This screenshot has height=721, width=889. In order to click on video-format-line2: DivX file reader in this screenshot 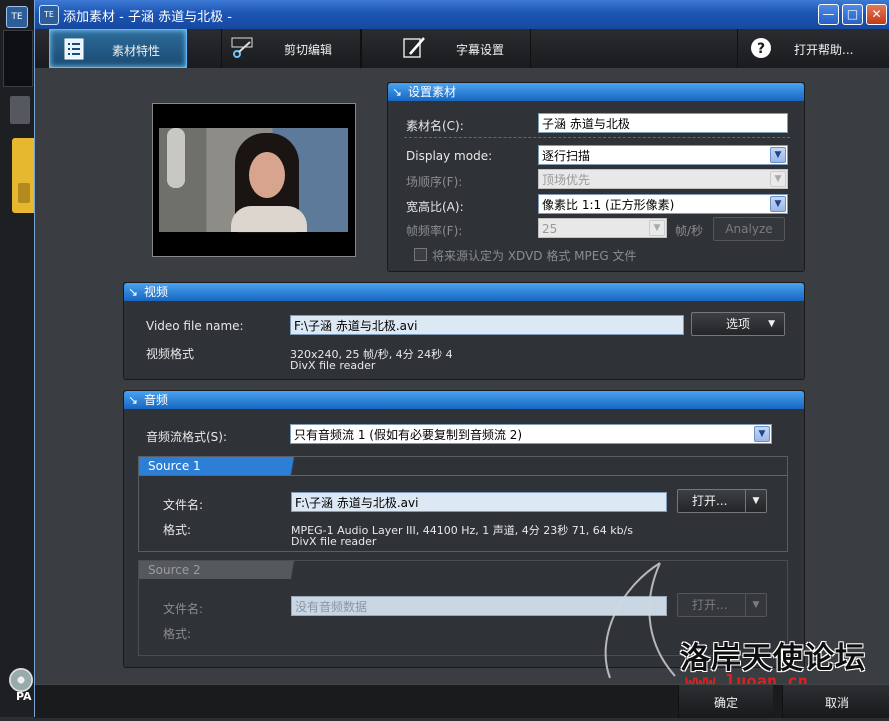, I will do `click(333, 365)`.